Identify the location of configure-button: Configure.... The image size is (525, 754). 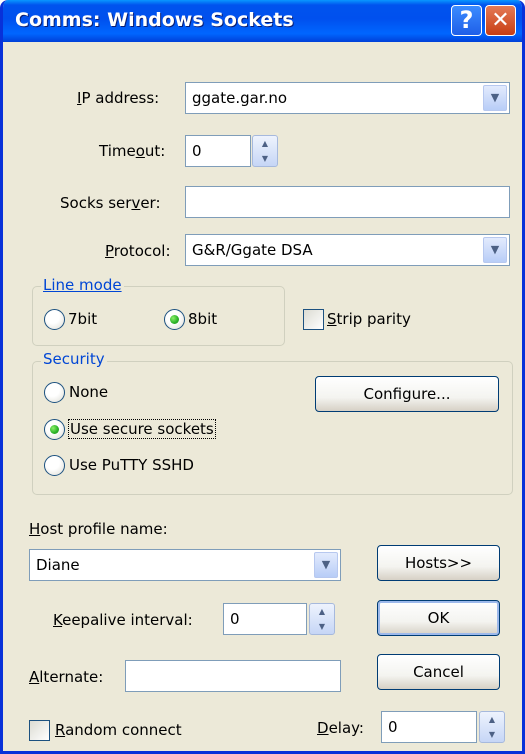
(407, 394).